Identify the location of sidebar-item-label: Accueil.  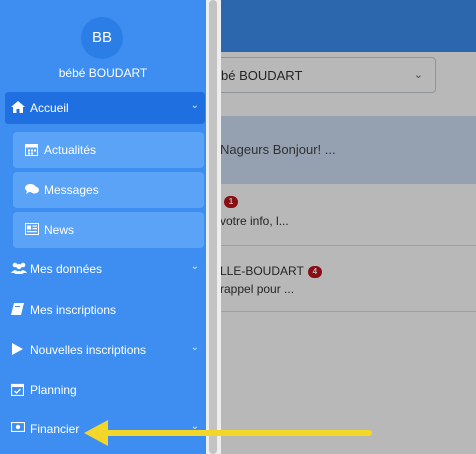
(49, 108).